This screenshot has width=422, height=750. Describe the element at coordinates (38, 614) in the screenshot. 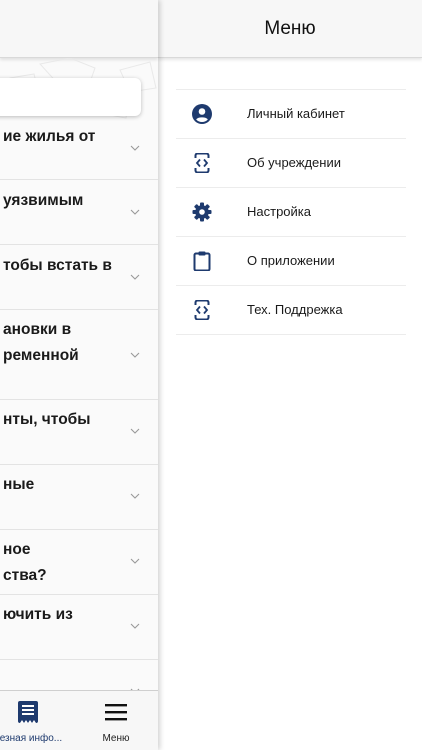

I see `faq-question: ючить из` at that location.